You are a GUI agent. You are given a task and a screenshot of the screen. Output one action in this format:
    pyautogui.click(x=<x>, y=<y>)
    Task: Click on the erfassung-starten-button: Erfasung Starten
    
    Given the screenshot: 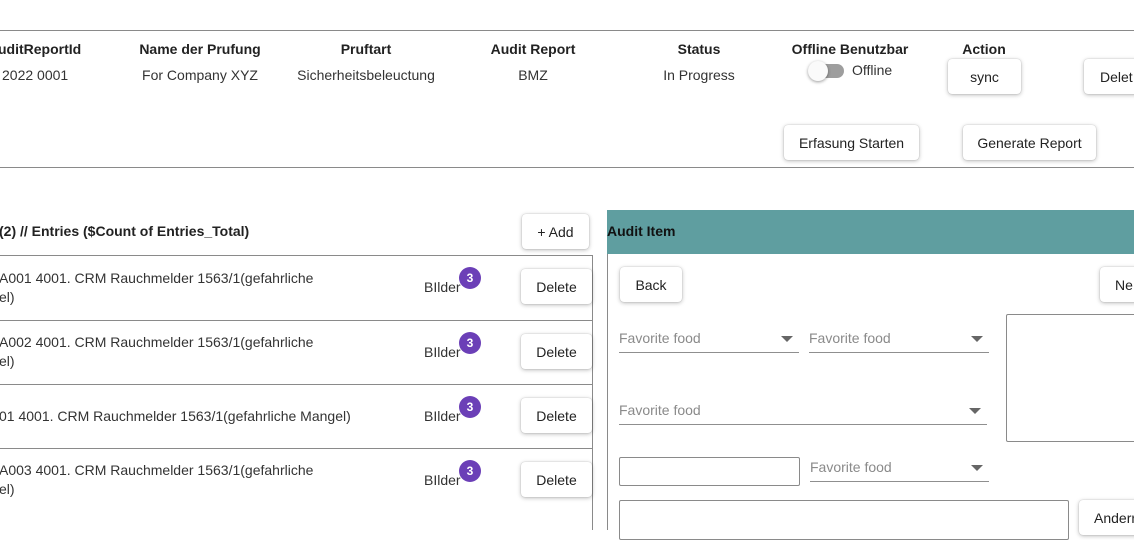 What is the action you would take?
    pyautogui.click(x=851, y=142)
    